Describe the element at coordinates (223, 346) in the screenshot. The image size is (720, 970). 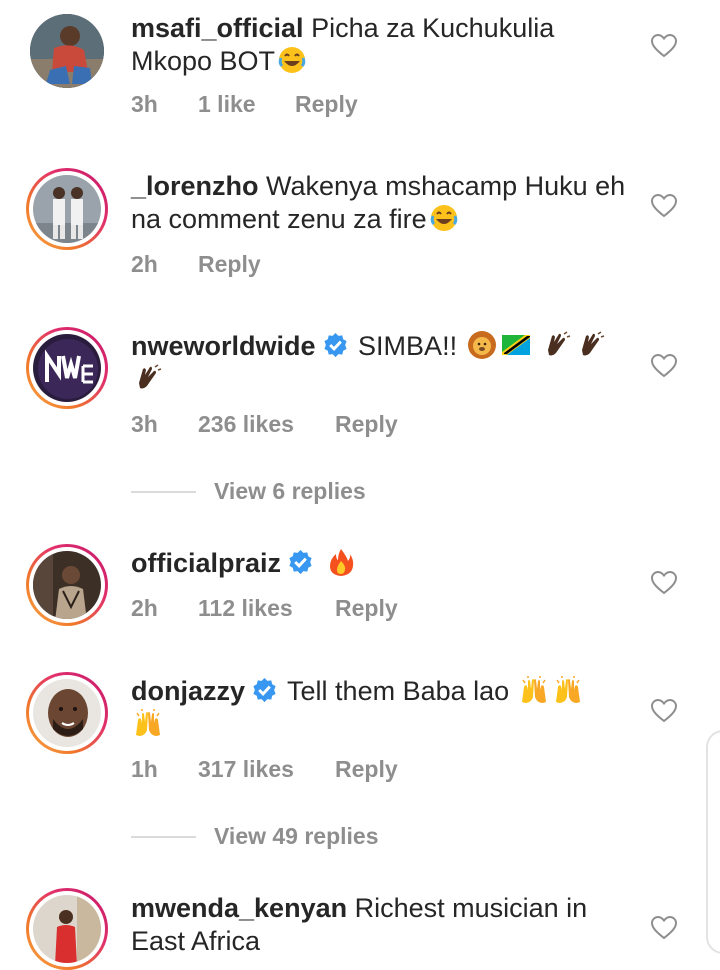
I see `comment-username: nweworldwide` at that location.